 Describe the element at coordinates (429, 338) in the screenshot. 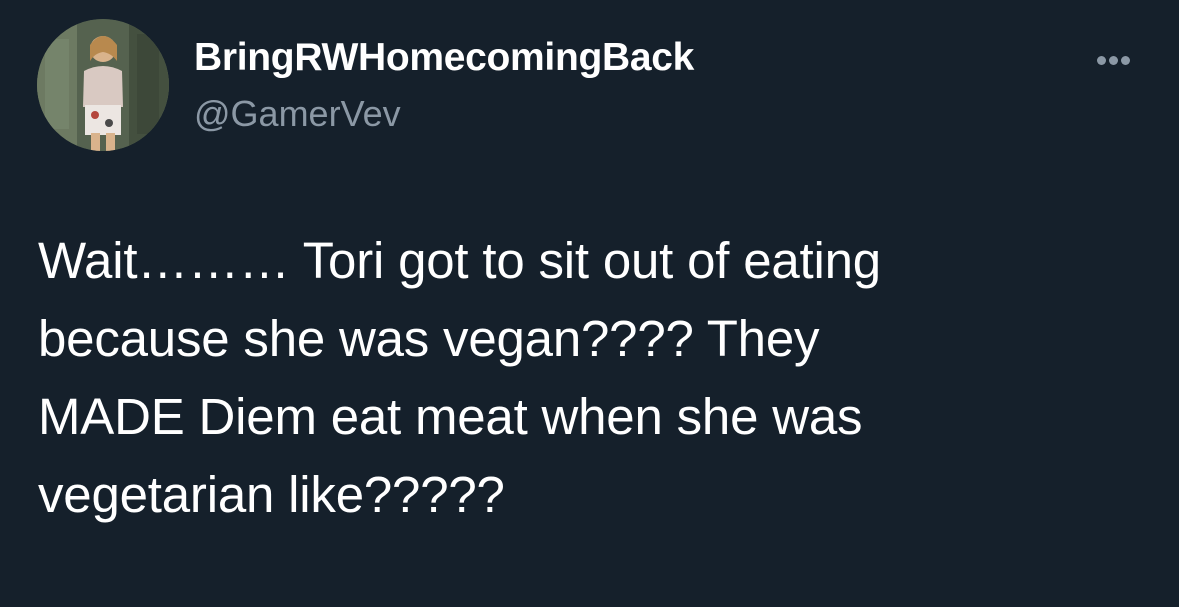

I see `tweet-text-line: because she was vegan???? They` at that location.